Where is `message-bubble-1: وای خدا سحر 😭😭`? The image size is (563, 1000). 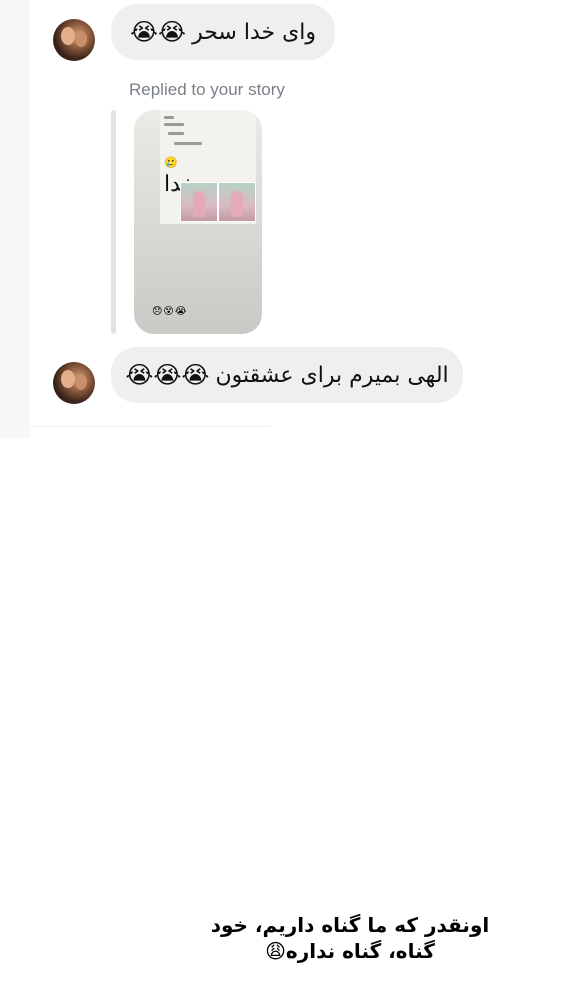
message-bubble-1: وای خدا سحر 😭😭 is located at coordinates (223, 32).